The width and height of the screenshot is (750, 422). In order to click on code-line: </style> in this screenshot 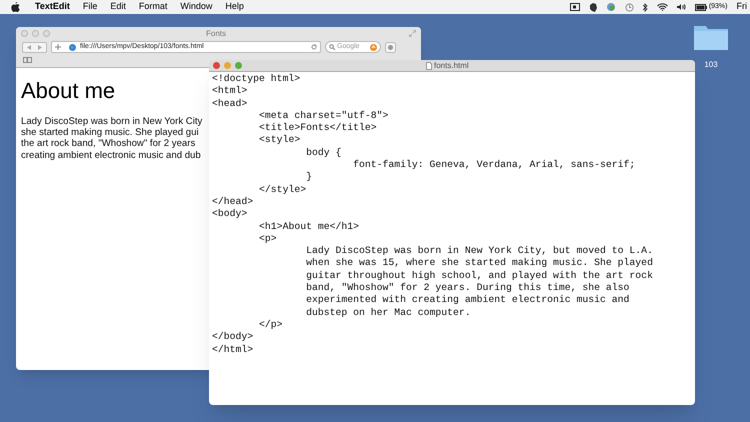, I will do `click(282, 190)`.